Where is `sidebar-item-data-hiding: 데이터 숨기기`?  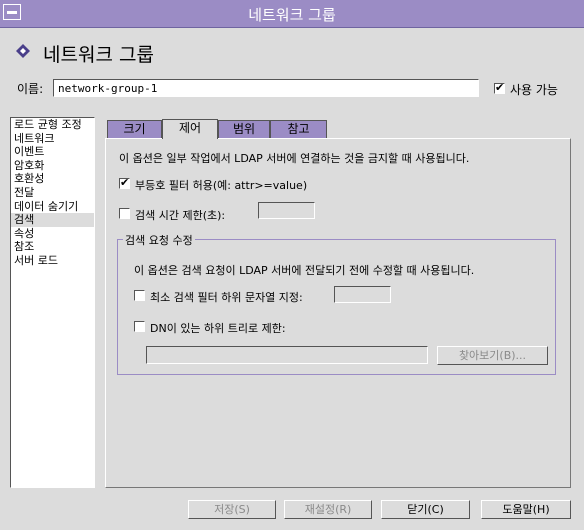
sidebar-item-data-hiding: 데이터 숨기기 is located at coordinates (52, 207).